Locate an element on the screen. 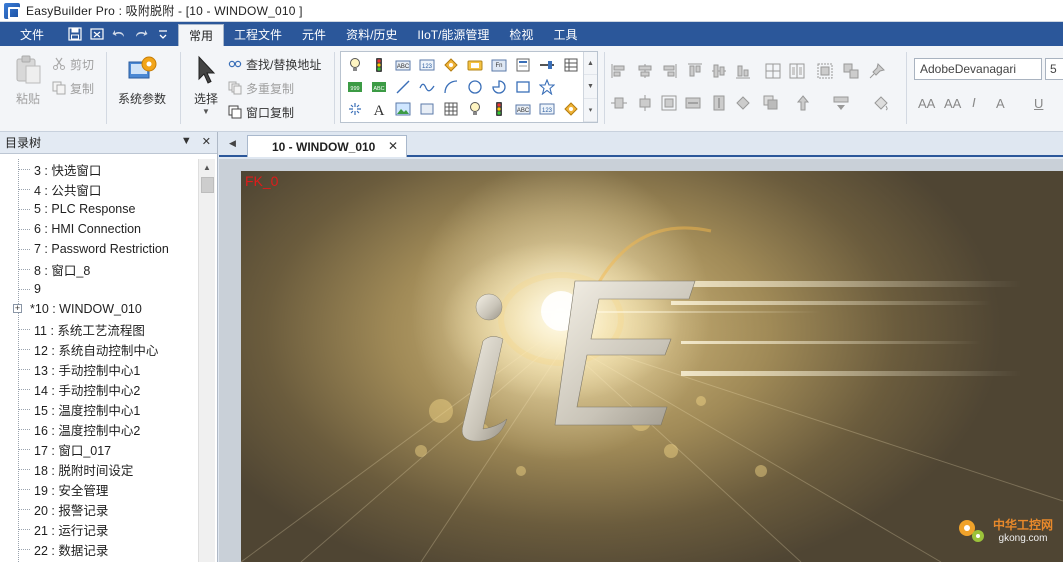  word-lamp-icon: ABC is located at coordinates (403, 65).